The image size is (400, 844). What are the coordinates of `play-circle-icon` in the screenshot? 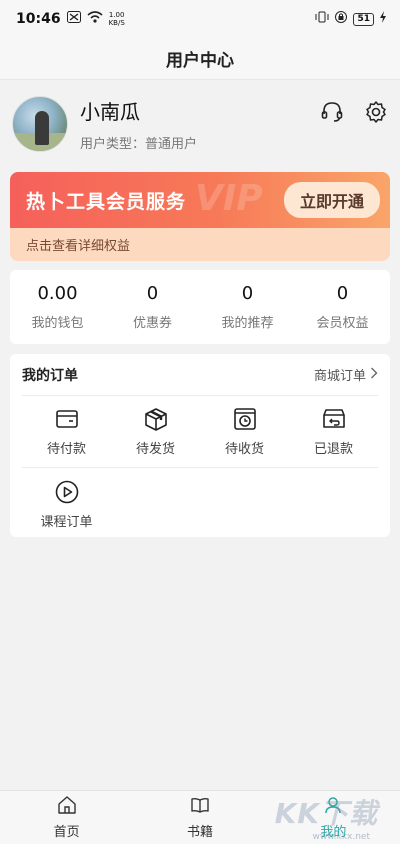 It's located at (67, 492).